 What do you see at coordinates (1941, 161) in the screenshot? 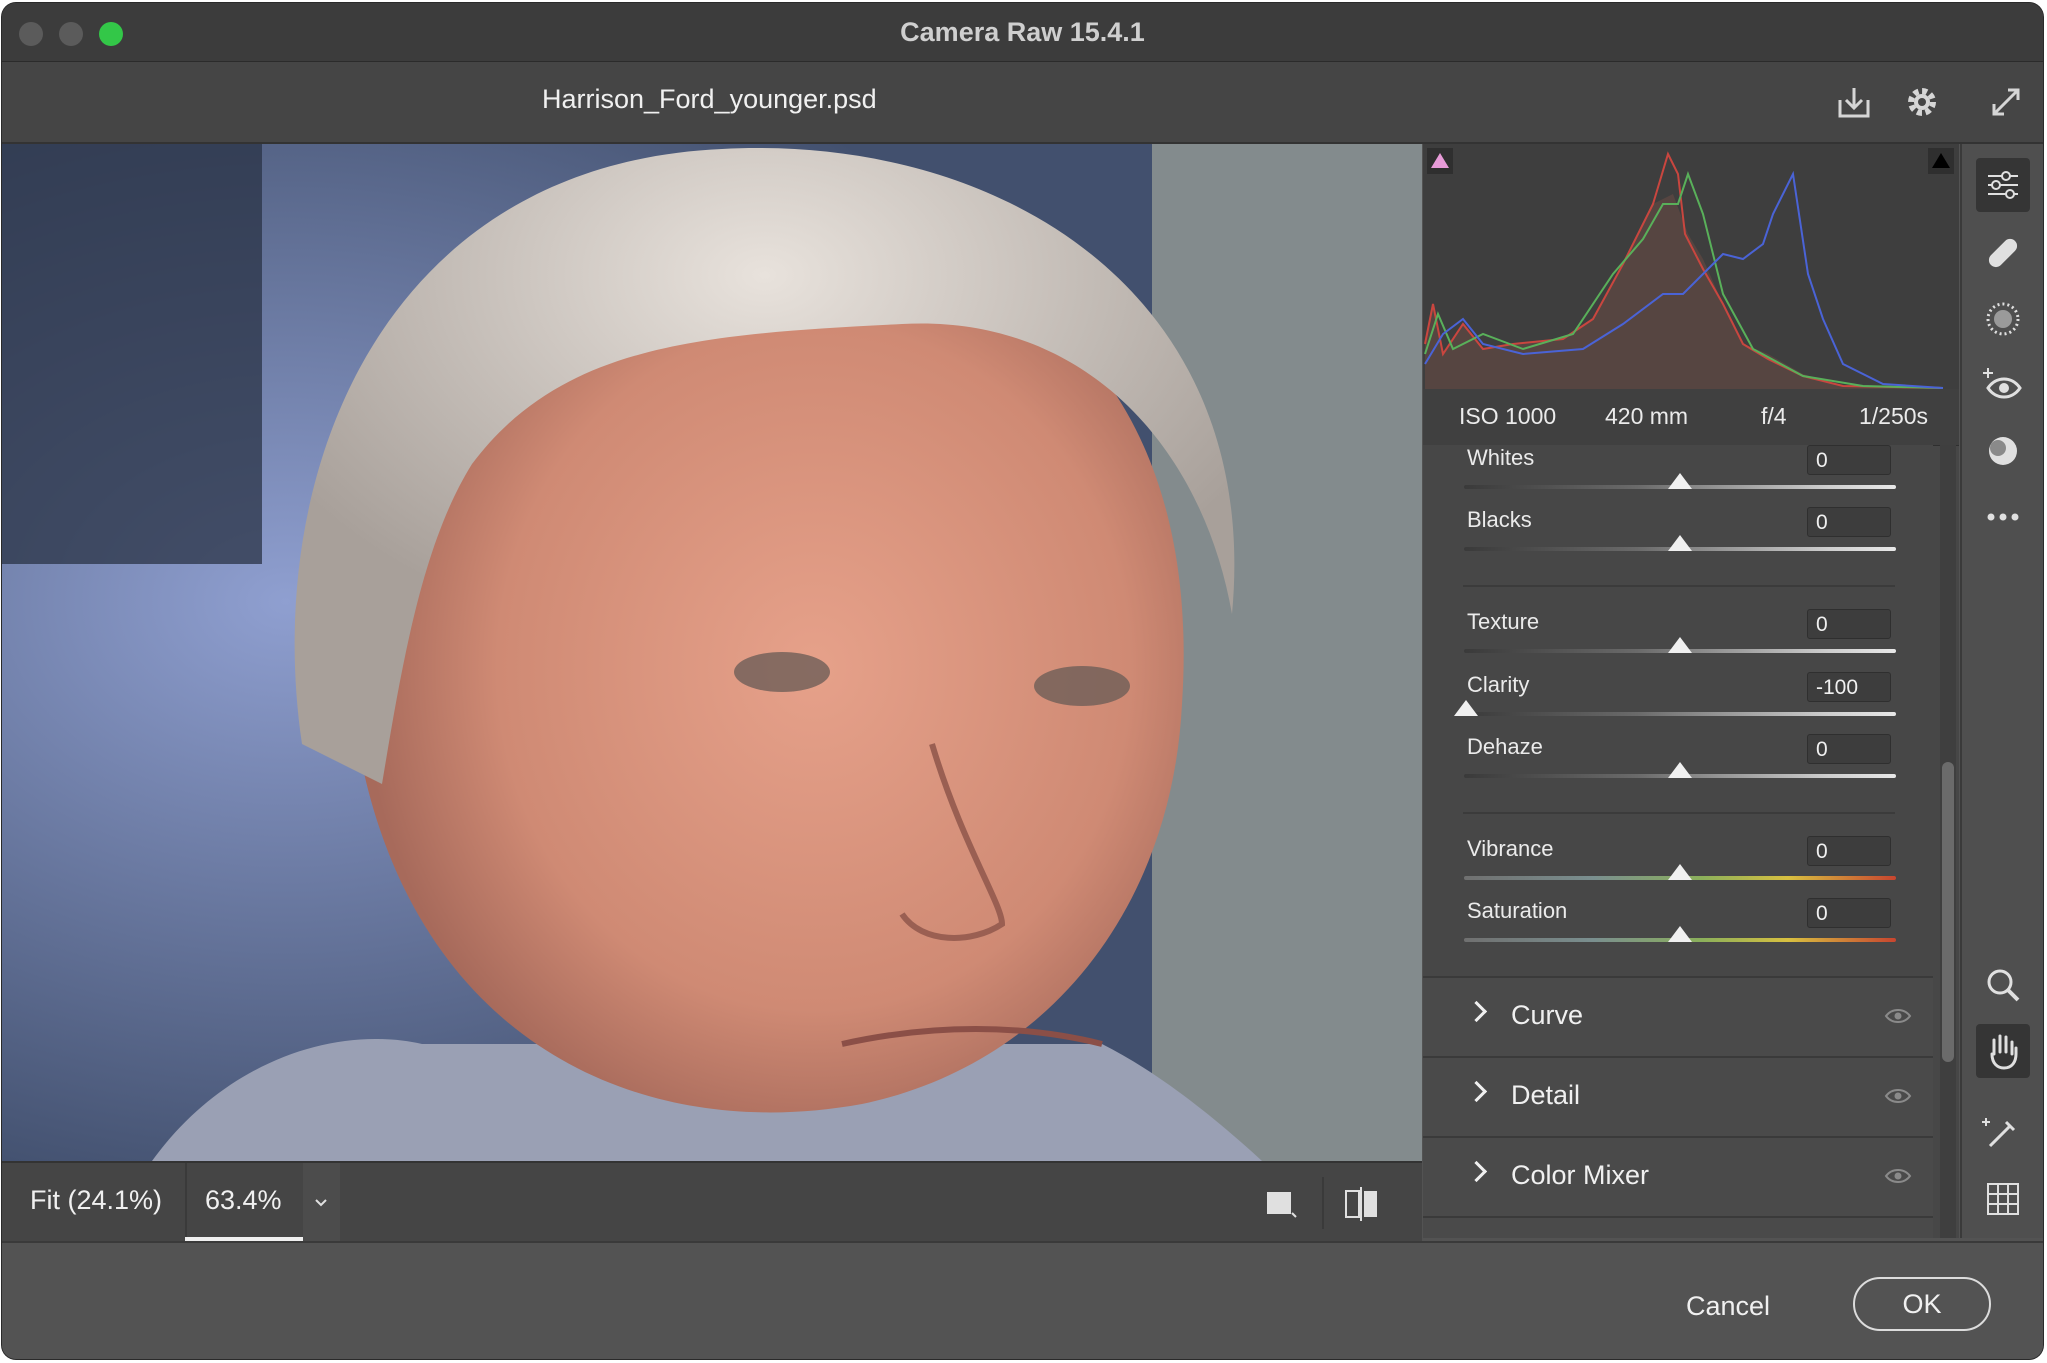
I see `highlight-clipping-icon` at bounding box center [1941, 161].